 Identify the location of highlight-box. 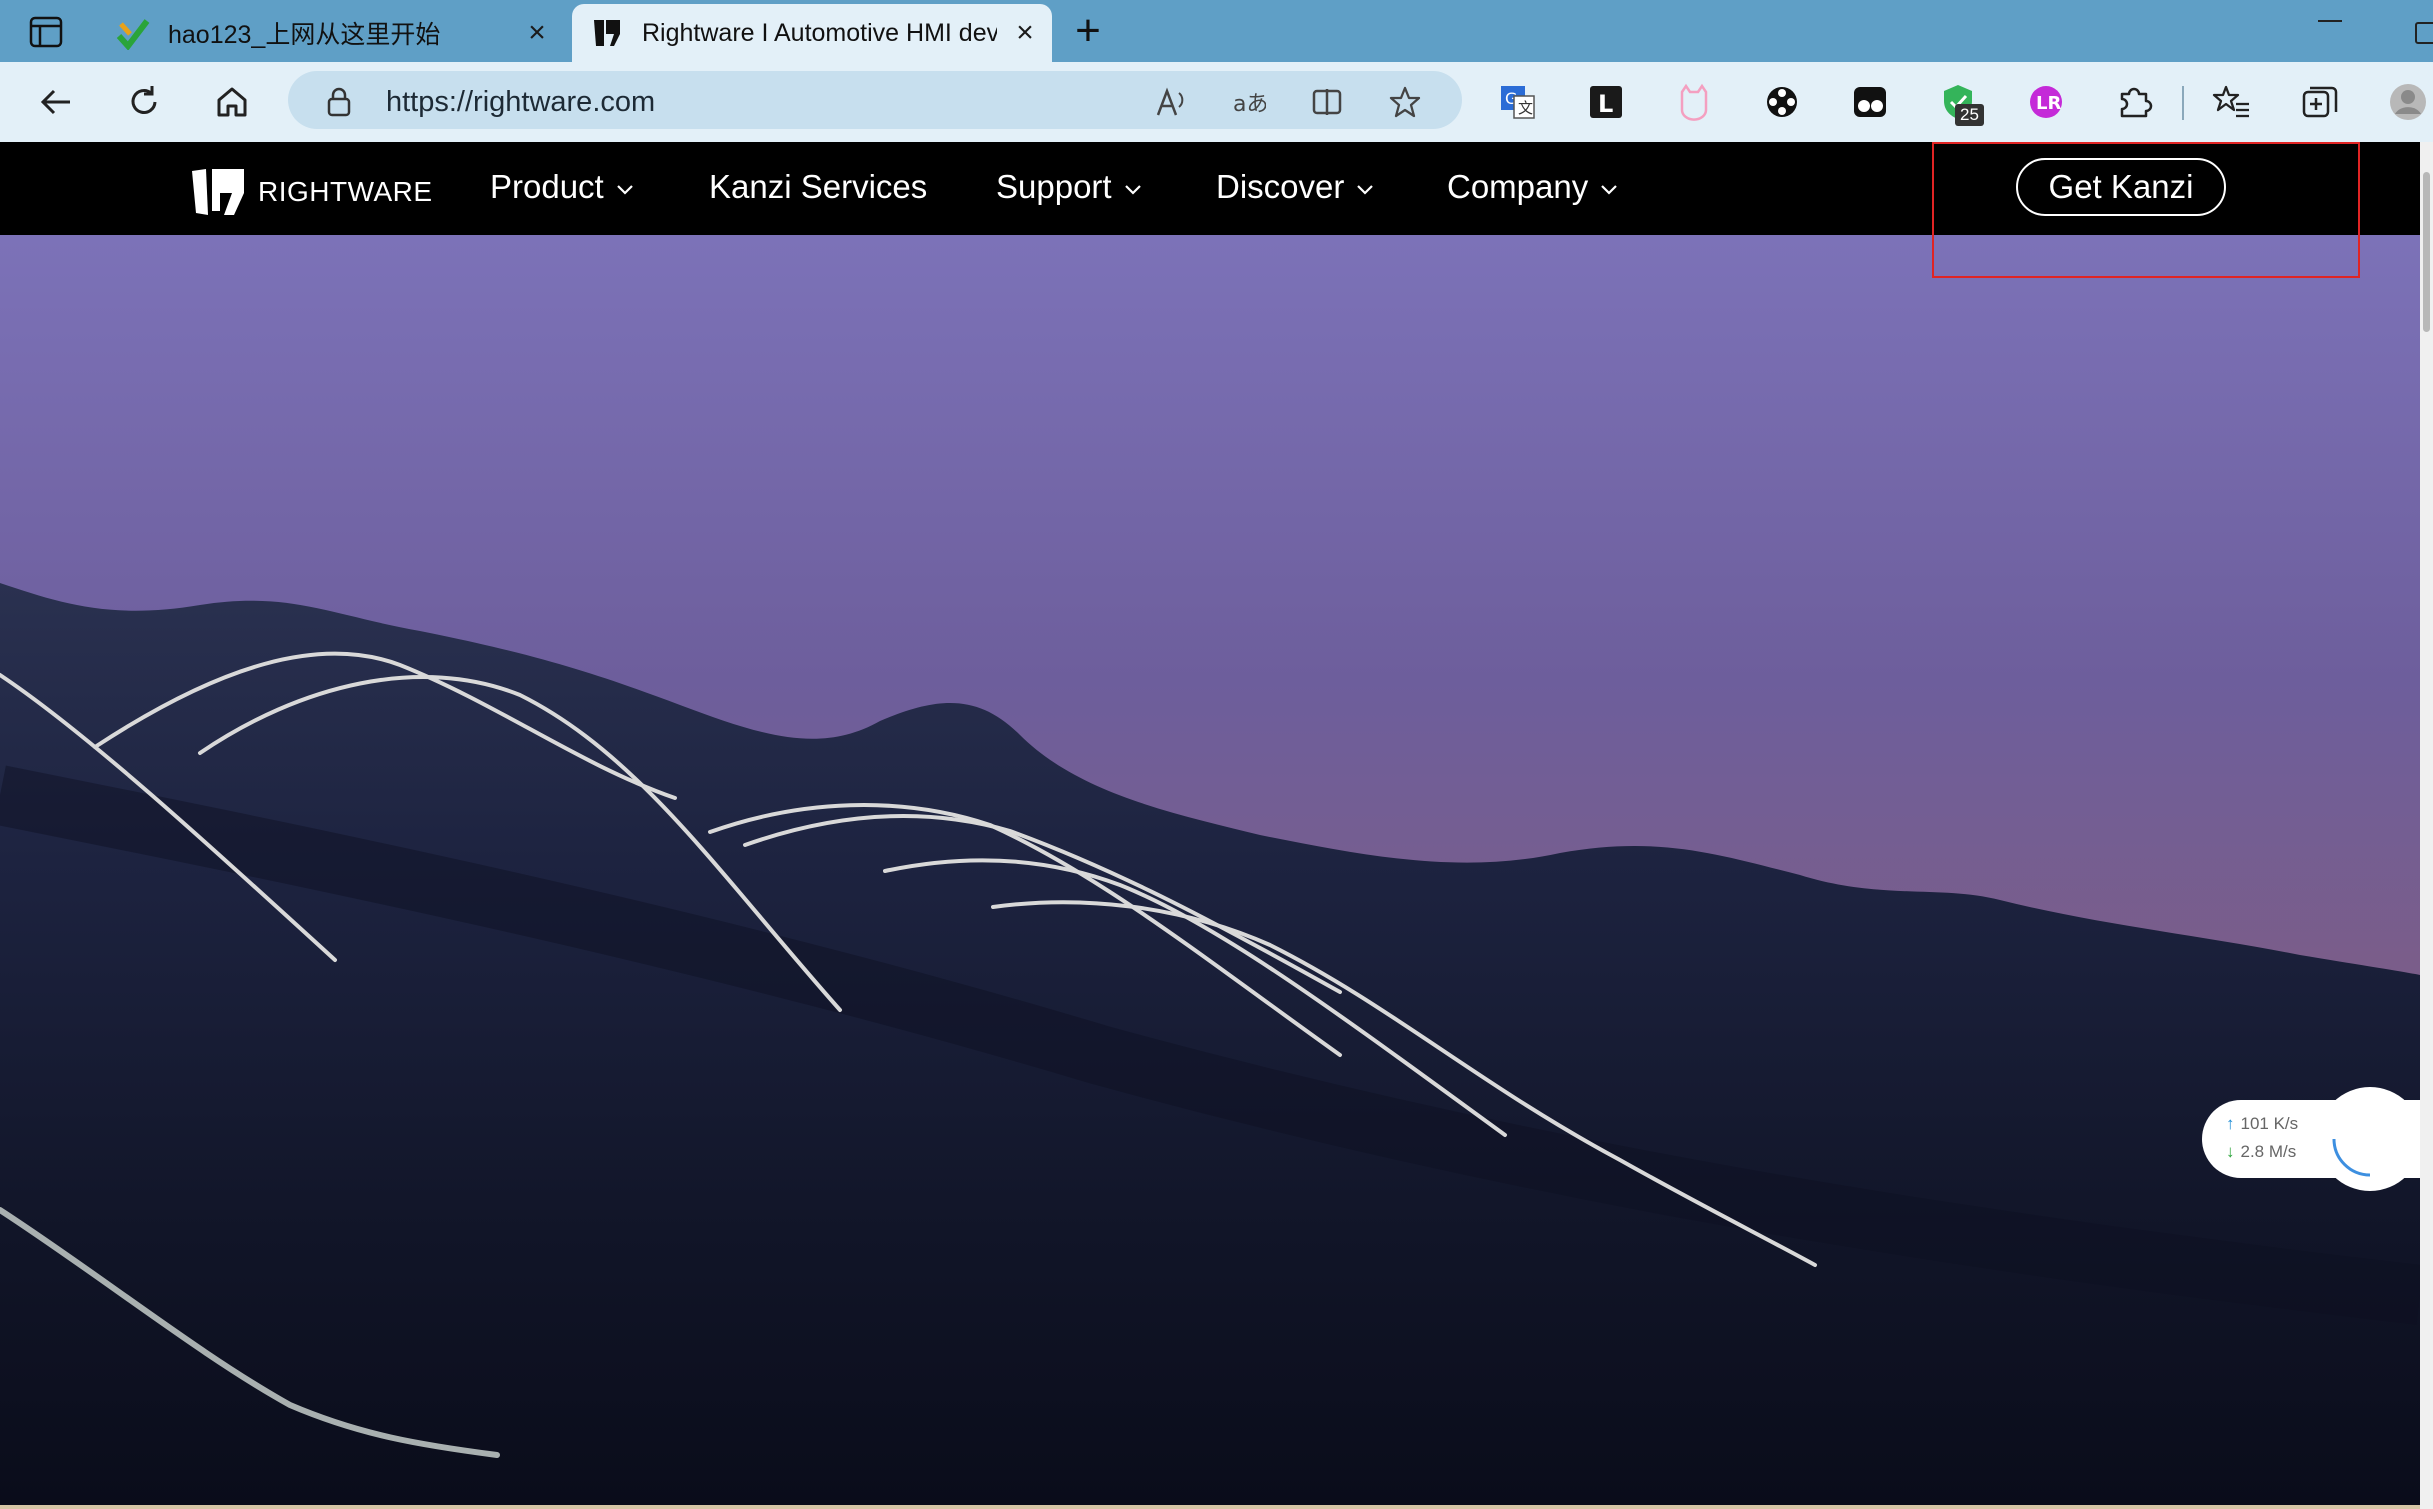
(2146, 210).